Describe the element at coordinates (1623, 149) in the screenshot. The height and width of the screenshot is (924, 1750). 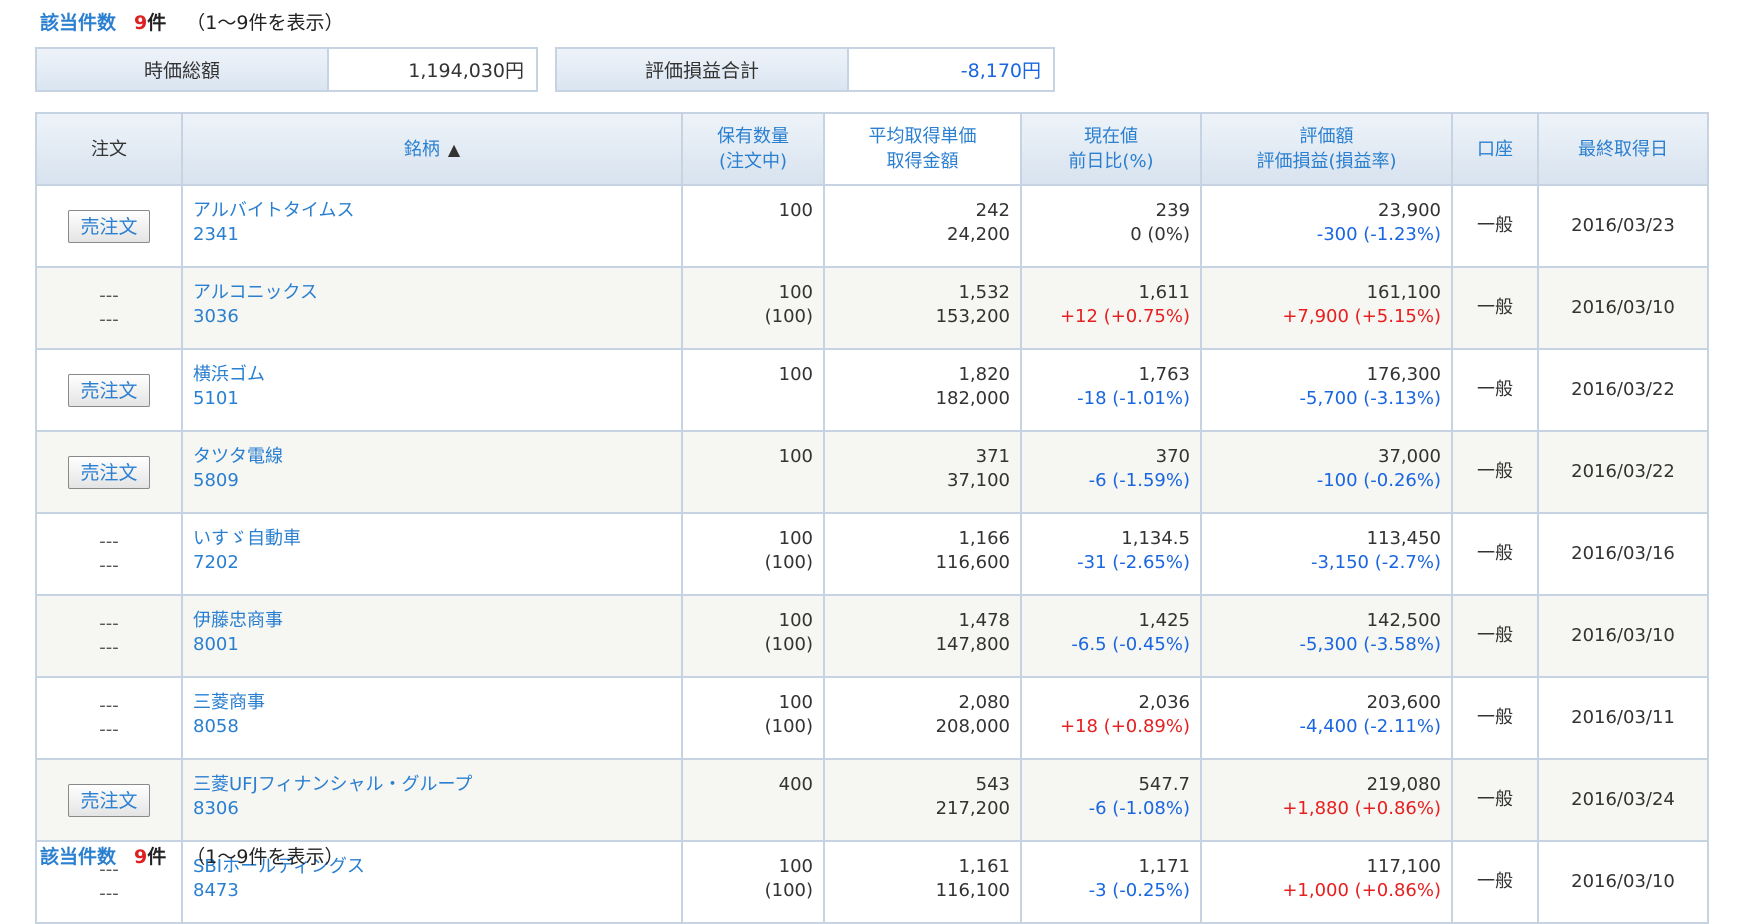
I see `col-header-last-date: 最終取得日` at that location.